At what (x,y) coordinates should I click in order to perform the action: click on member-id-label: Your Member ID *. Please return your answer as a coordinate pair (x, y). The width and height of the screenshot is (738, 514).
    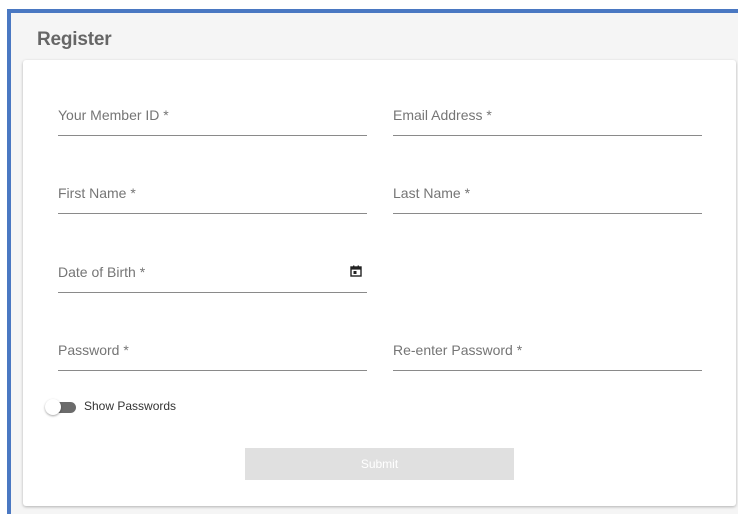
    Looking at the image, I should click on (113, 115).